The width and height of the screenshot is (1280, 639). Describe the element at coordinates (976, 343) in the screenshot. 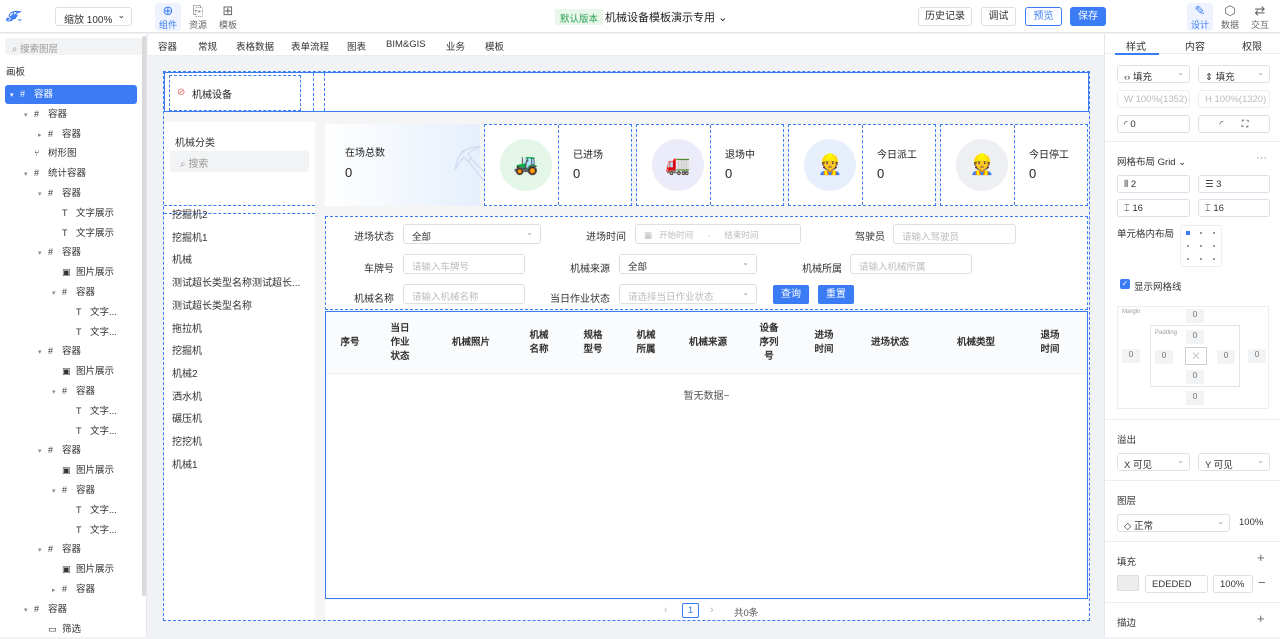

I see `column-header: 机械类型` at that location.